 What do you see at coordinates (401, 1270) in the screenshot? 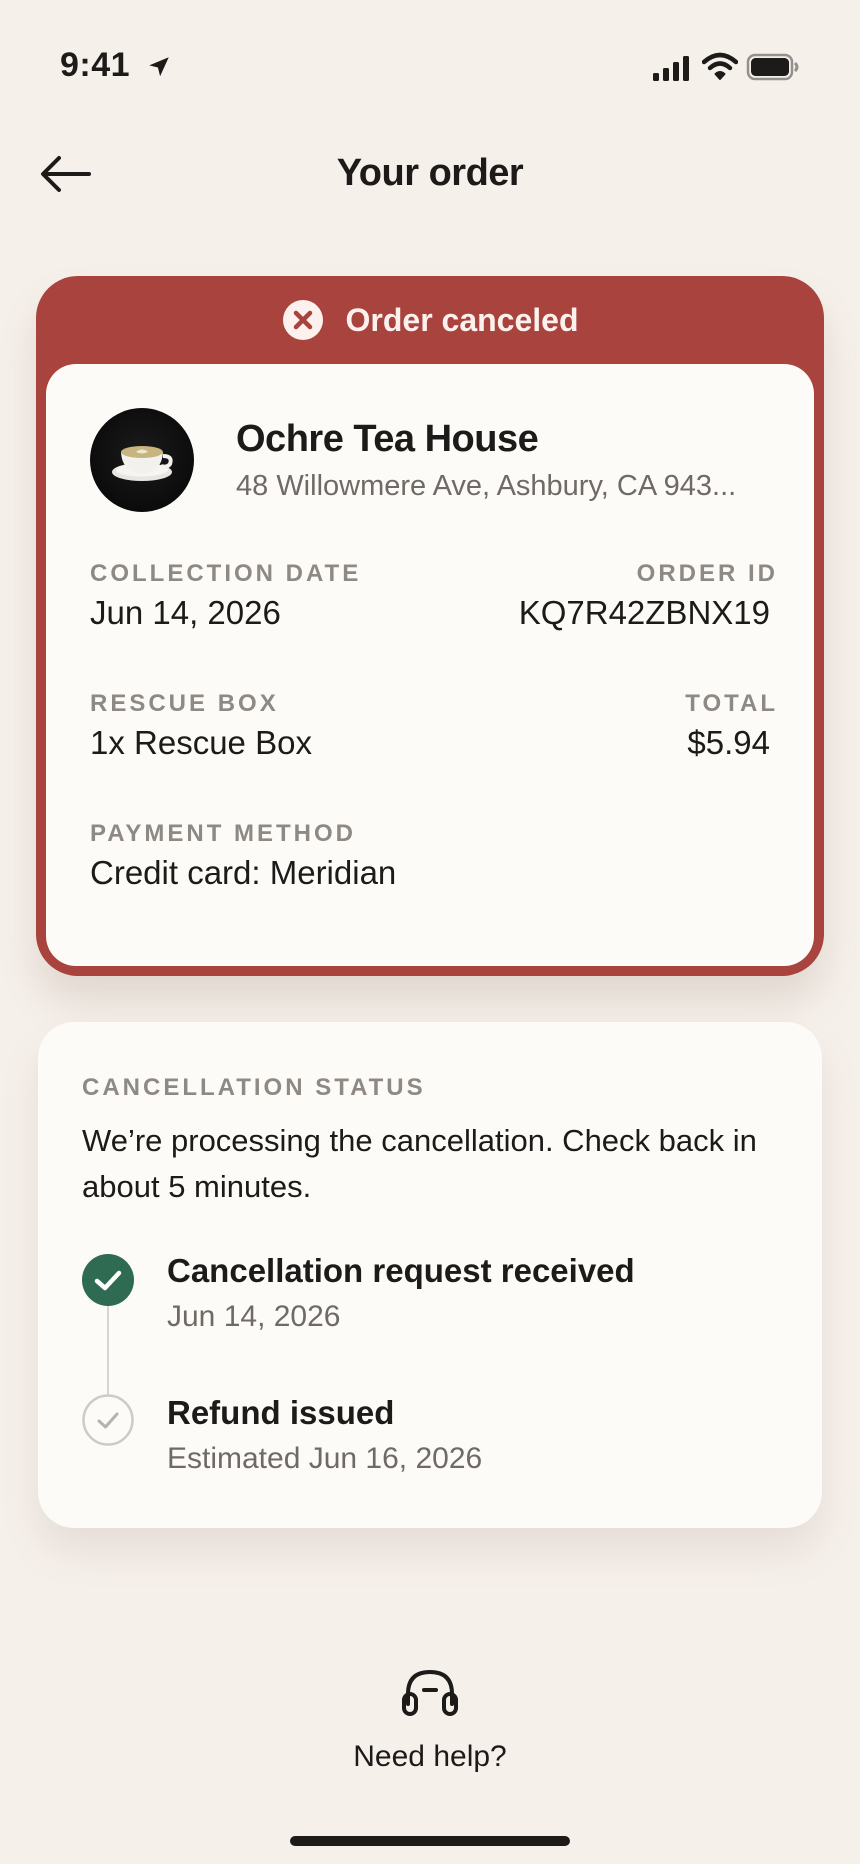
I see `step-request-received-title: Cancellation request received` at bounding box center [401, 1270].